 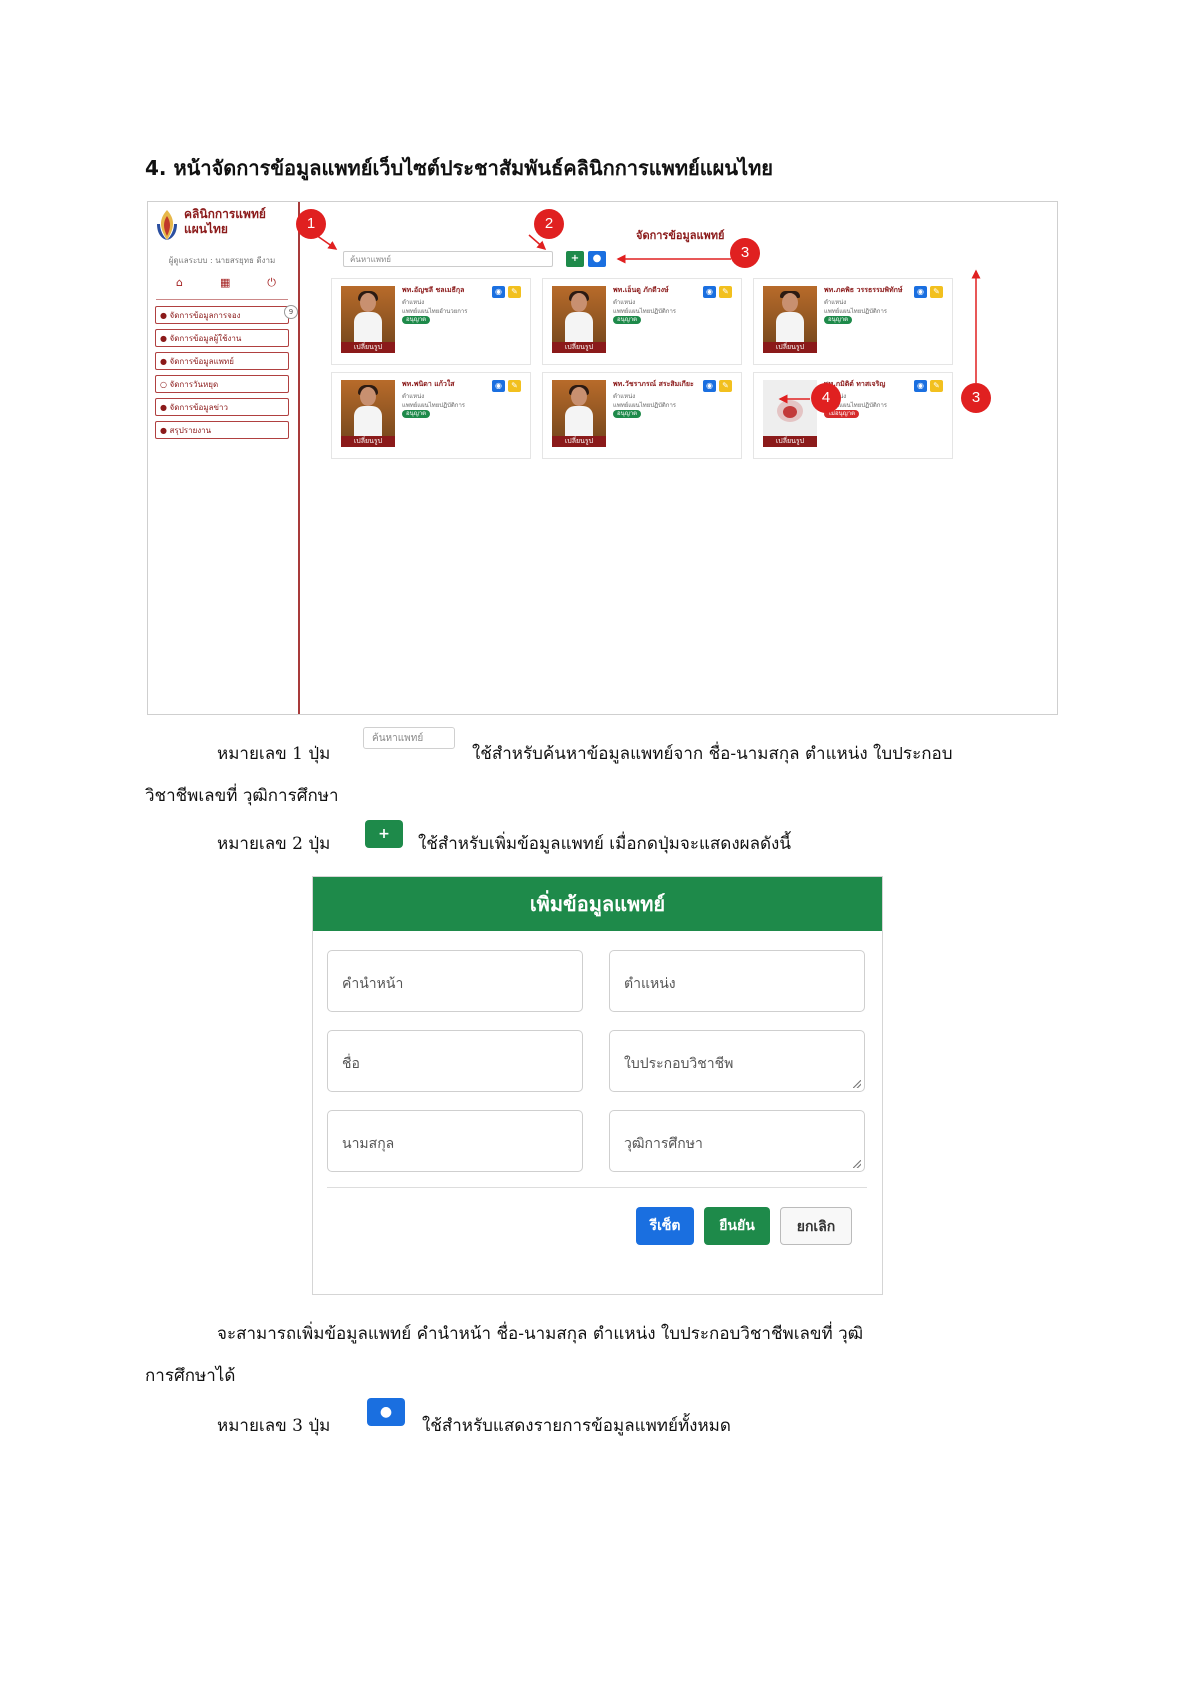 What do you see at coordinates (737, 981) in the screenshot?
I see `position-field: ตำแหน่ง` at bounding box center [737, 981].